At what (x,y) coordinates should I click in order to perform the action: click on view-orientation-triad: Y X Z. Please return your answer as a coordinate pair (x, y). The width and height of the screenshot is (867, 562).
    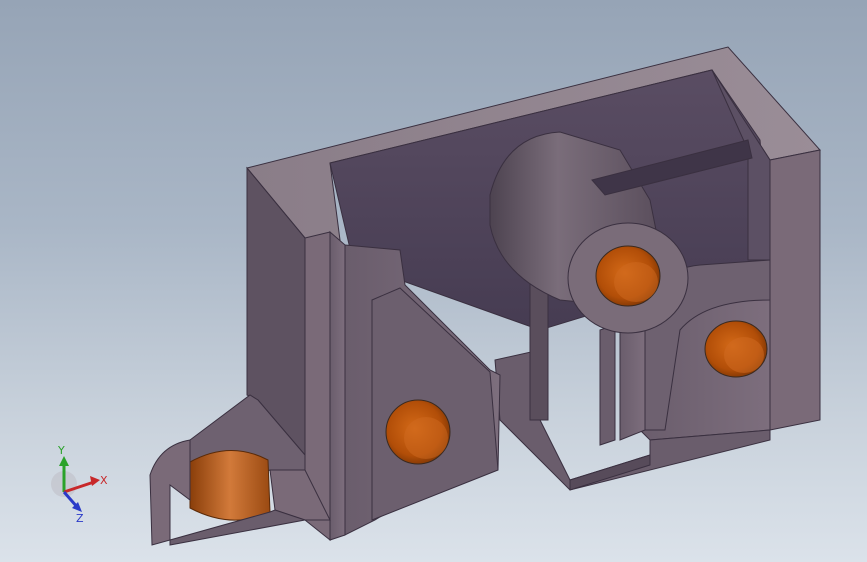
    Looking at the image, I should click on (80, 485).